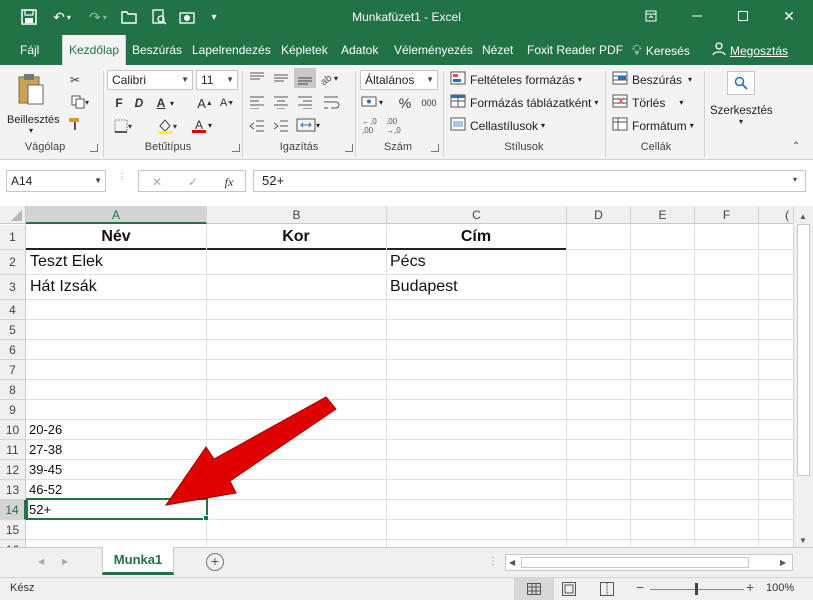 This screenshot has height=600, width=813. What do you see at coordinates (75, 124) in the screenshot?
I see `format-painter-icon` at bounding box center [75, 124].